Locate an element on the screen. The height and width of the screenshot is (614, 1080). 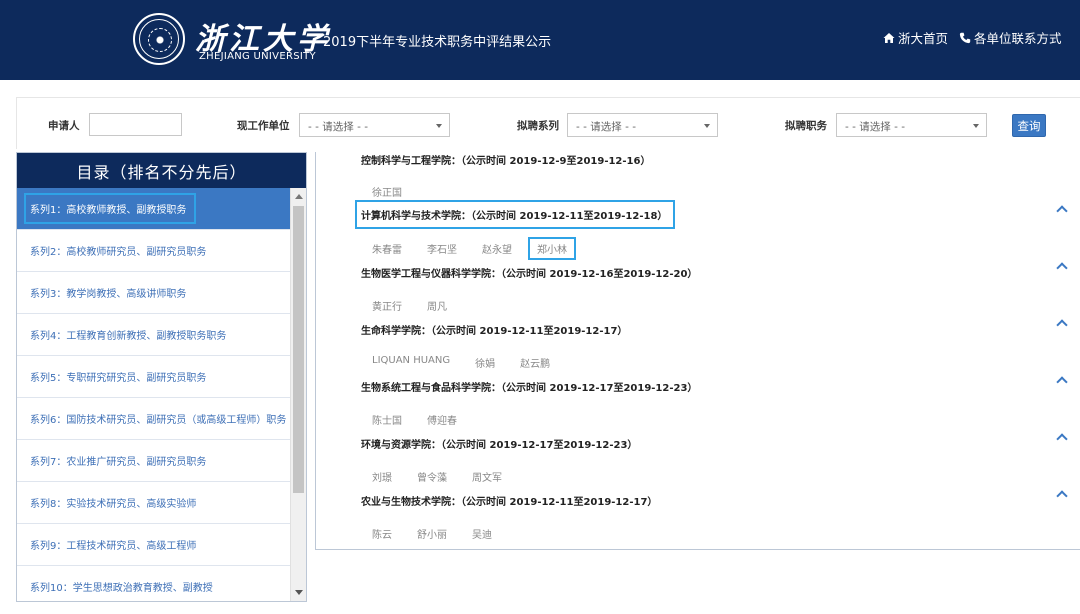
sidebar-item-series-8: 系列8：实验技术研究员、高级实验师 is located at coordinates (153, 503).